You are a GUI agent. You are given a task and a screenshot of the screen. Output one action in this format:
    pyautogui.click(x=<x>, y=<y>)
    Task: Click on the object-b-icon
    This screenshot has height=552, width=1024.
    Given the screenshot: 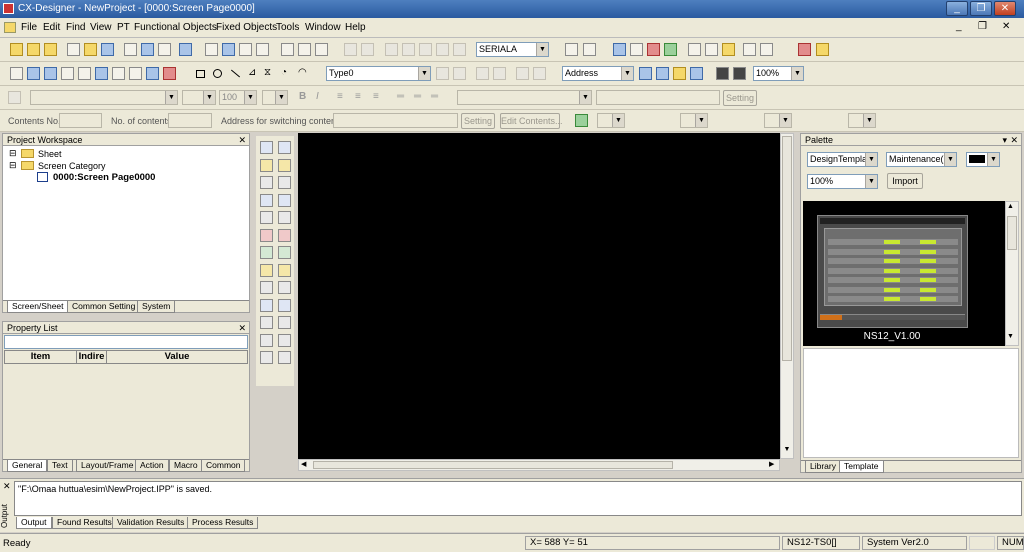 What is the action you would take?
    pyautogui.click(x=284, y=165)
    